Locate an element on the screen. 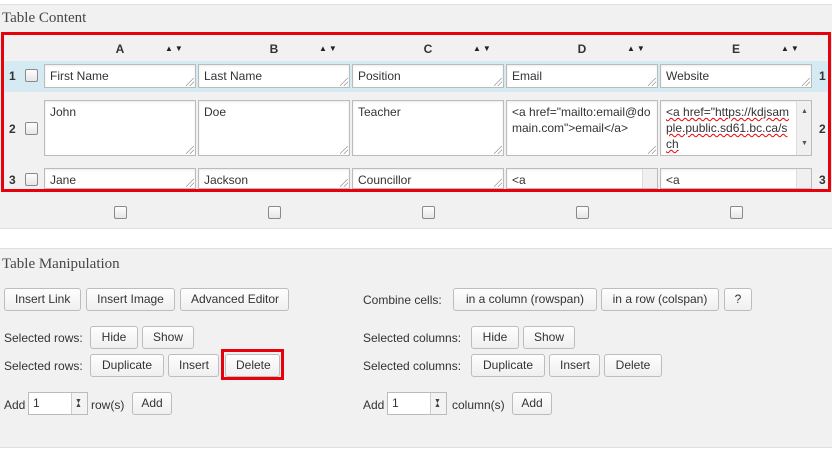 Image resolution: width=832 pixels, height=450 pixels. show-rows-button: Show is located at coordinates (168, 337).